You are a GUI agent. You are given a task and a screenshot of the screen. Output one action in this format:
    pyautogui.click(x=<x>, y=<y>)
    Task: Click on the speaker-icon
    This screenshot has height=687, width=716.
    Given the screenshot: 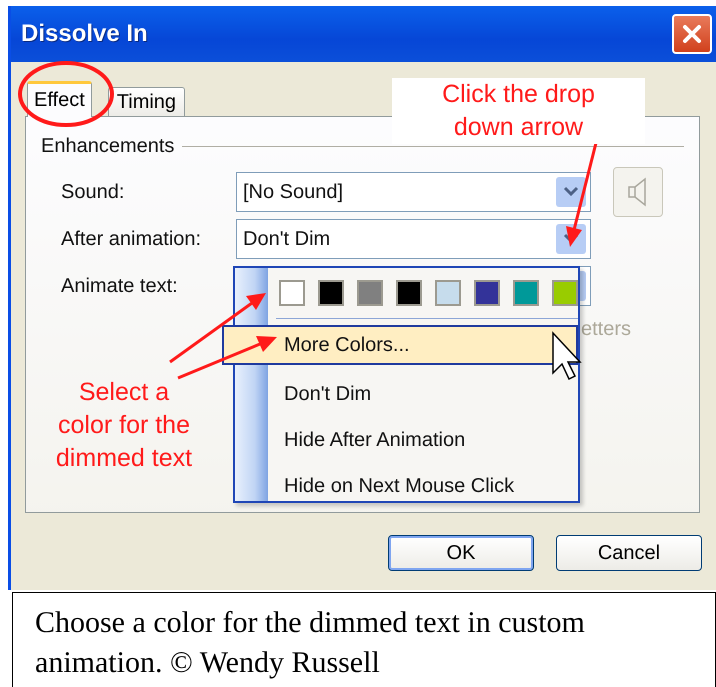 What is the action you would take?
    pyautogui.click(x=638, y=192)
    